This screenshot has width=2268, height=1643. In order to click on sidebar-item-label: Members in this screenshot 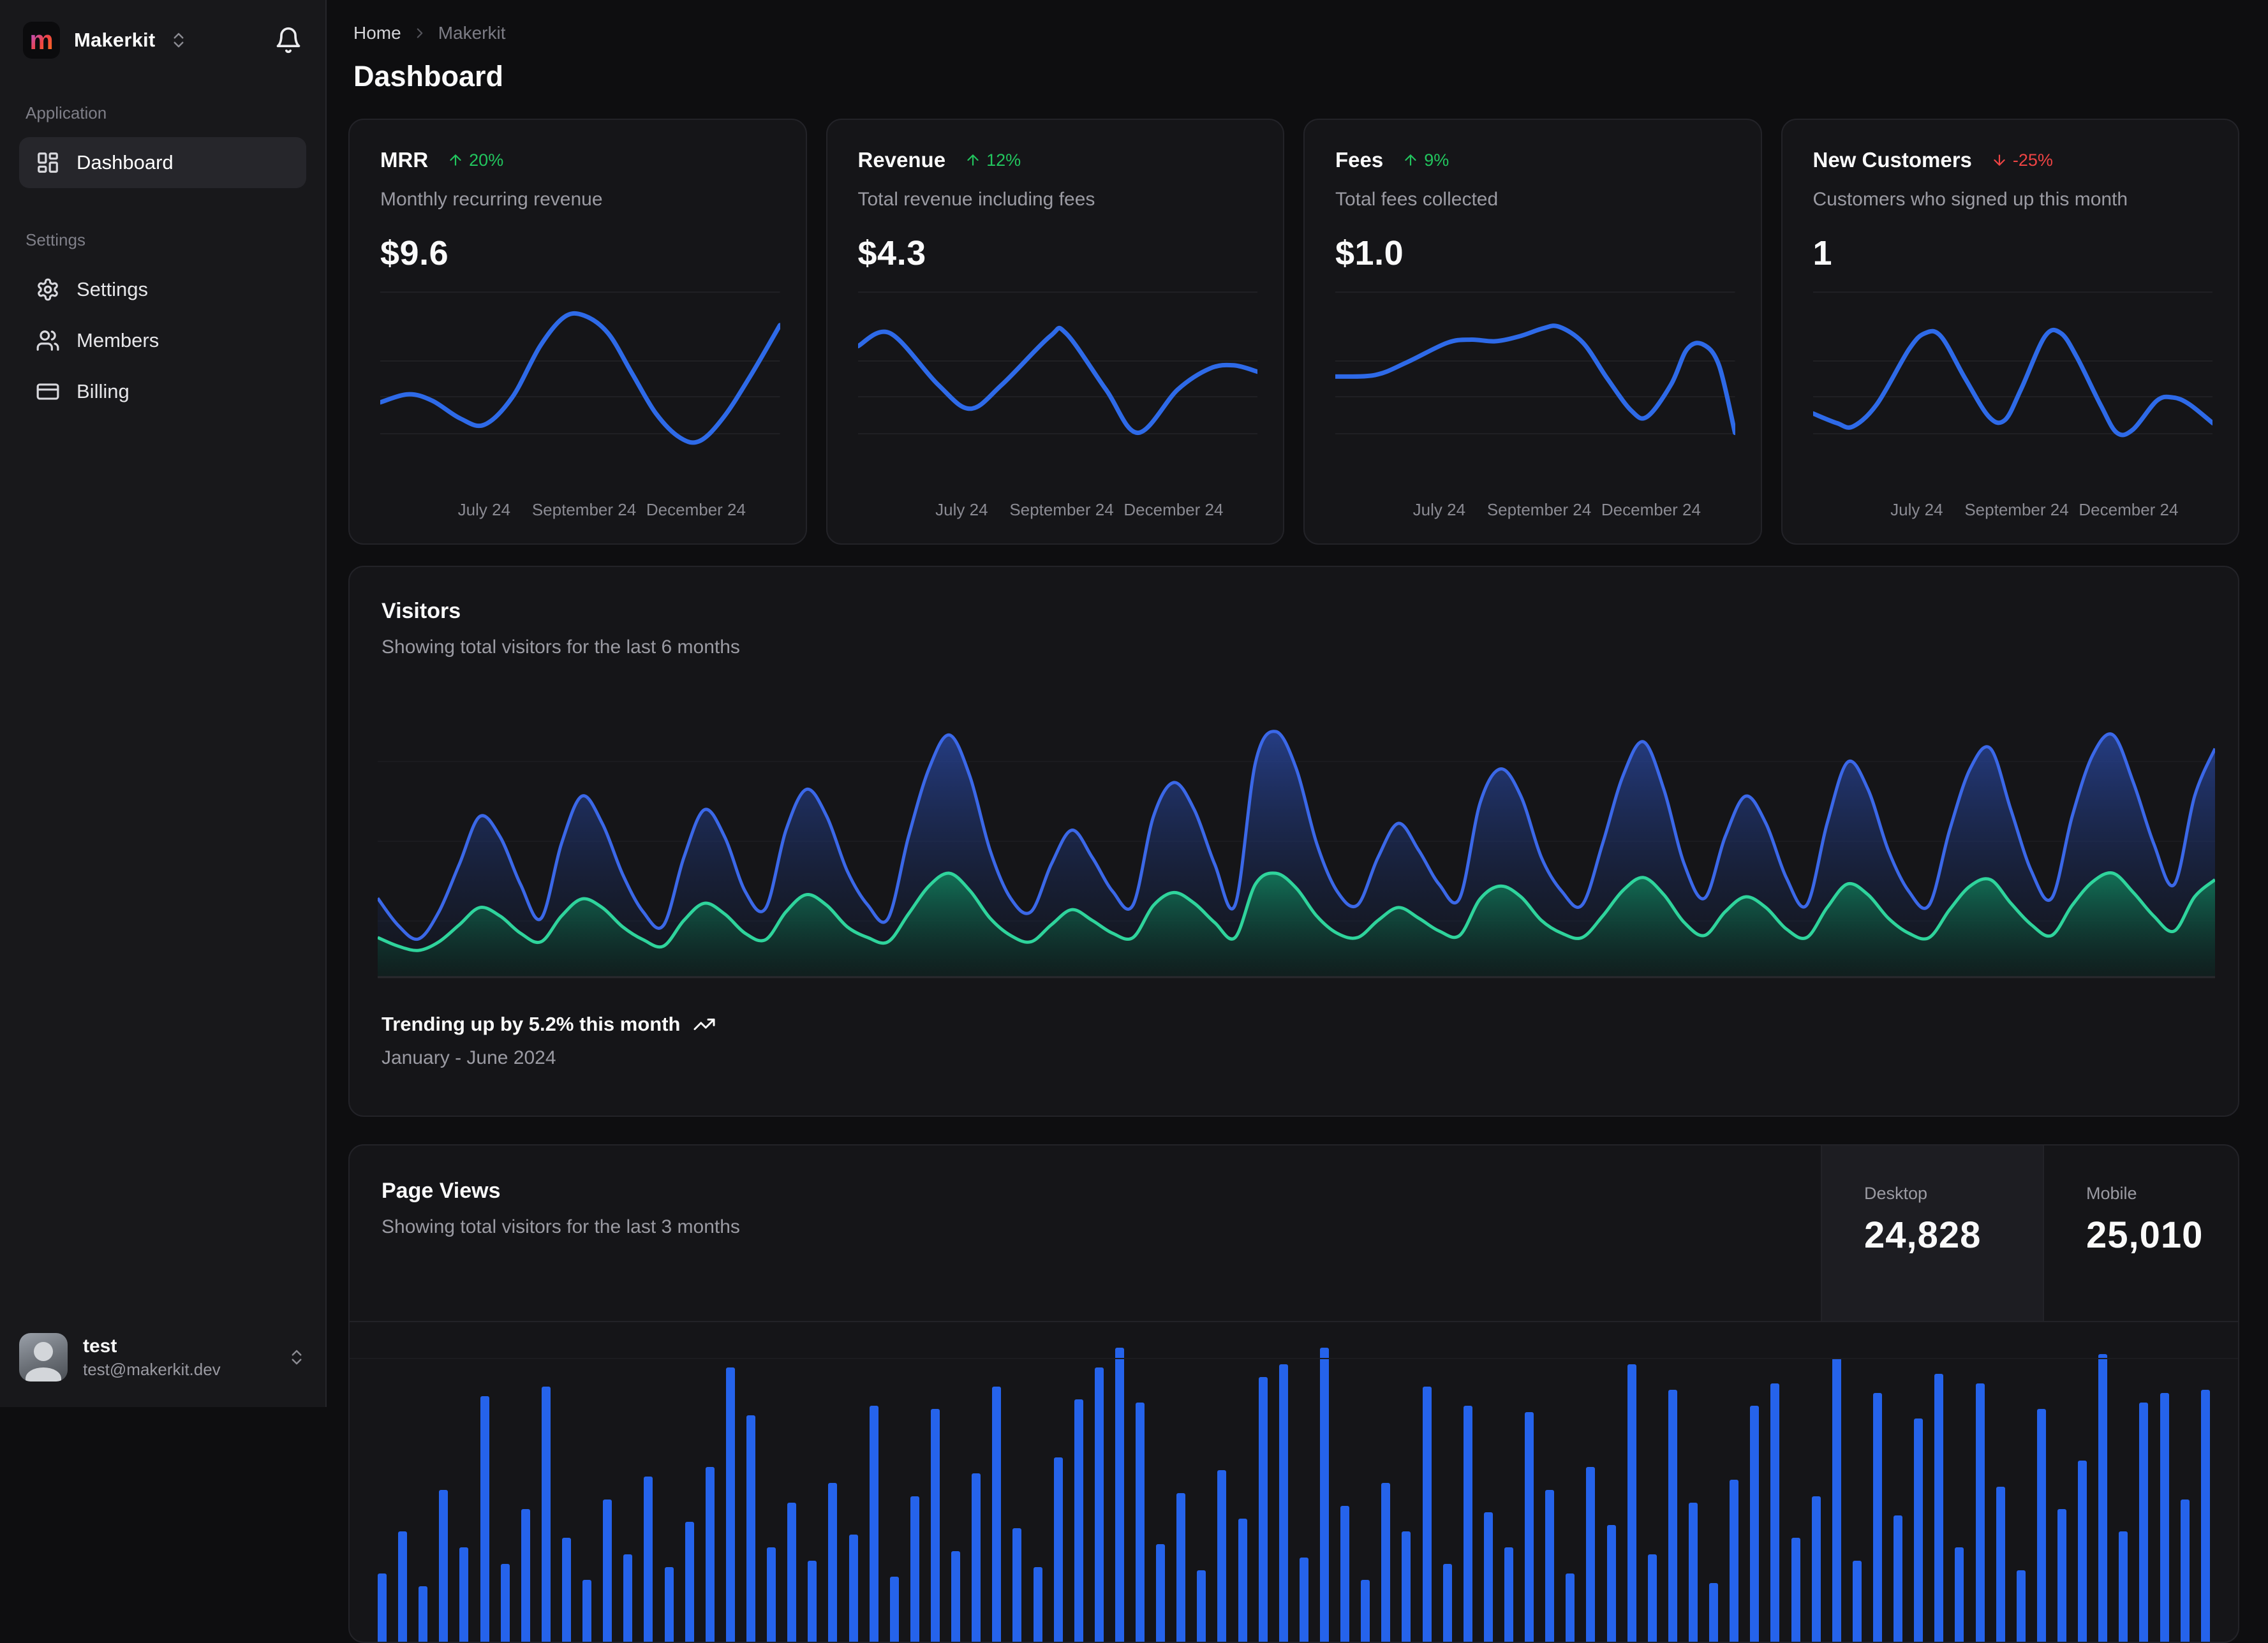, I will do `click(118, 340)`.